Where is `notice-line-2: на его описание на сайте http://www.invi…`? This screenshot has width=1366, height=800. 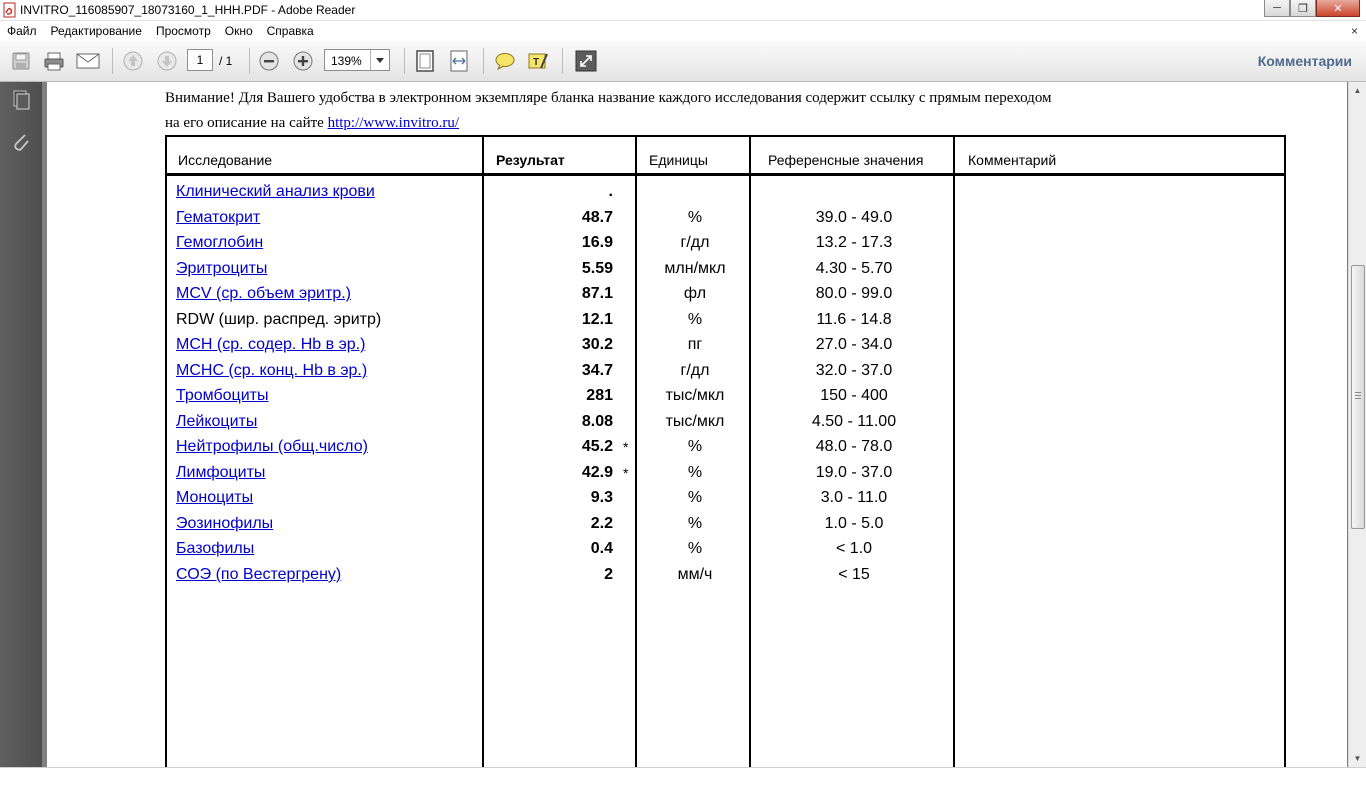
notice-line-2: на его описание на сайте http://www.invi… is located at coordinates (312, 123).